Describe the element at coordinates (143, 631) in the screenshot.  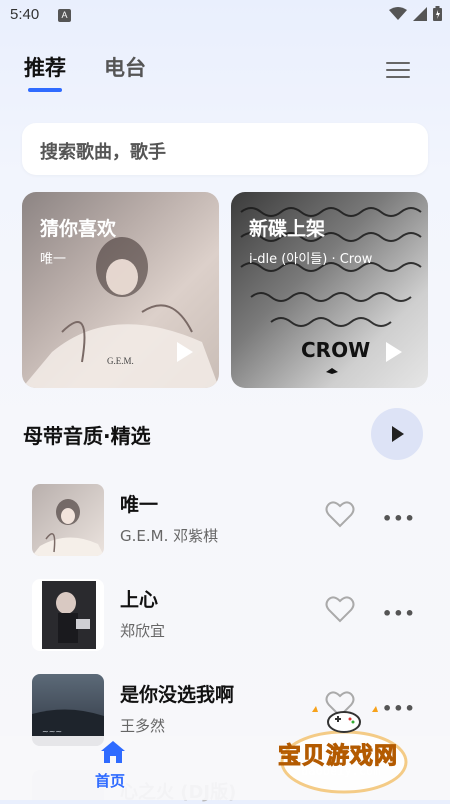
I see `song-artist: 郑欣宜` at that location.